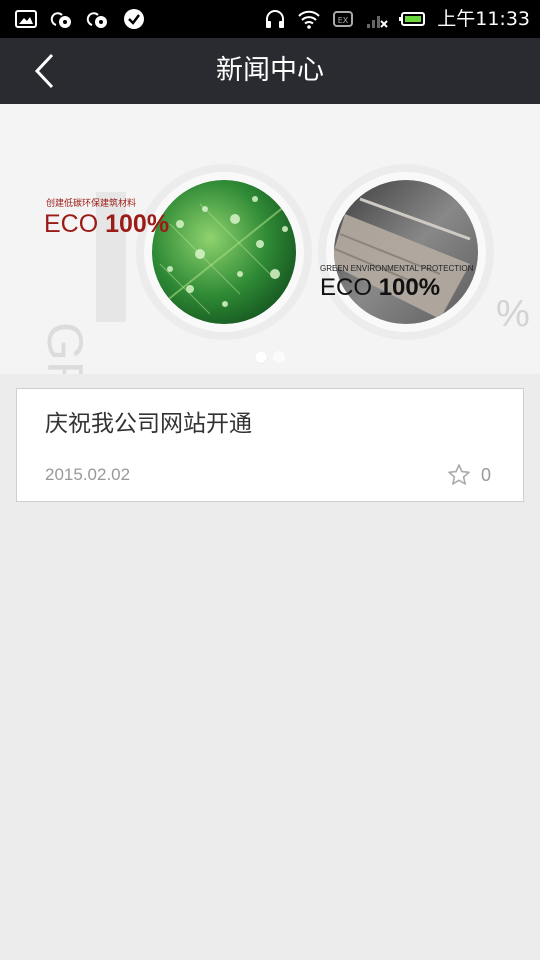 The width and height of the screenshot is (540, 960). I want to click on battery-icon, so click(412, 19).